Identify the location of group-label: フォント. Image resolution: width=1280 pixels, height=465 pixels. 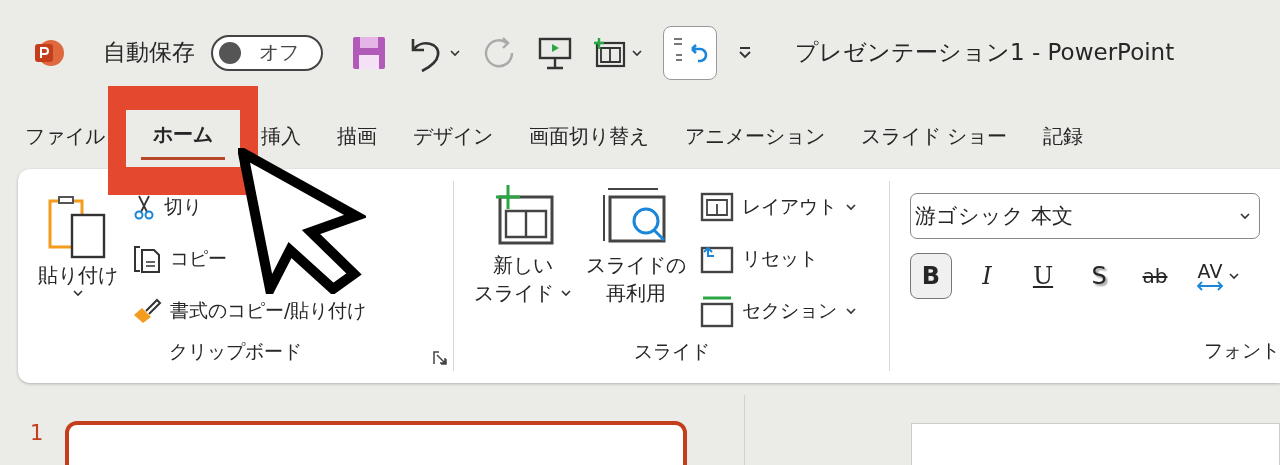
(1242, 350).